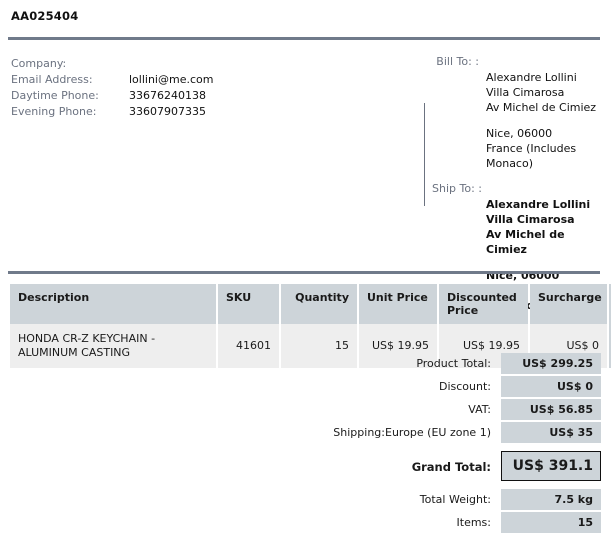  I want to click on totals-row-grand-total: Grand Total: US$ 391.1, so click(305, 466).